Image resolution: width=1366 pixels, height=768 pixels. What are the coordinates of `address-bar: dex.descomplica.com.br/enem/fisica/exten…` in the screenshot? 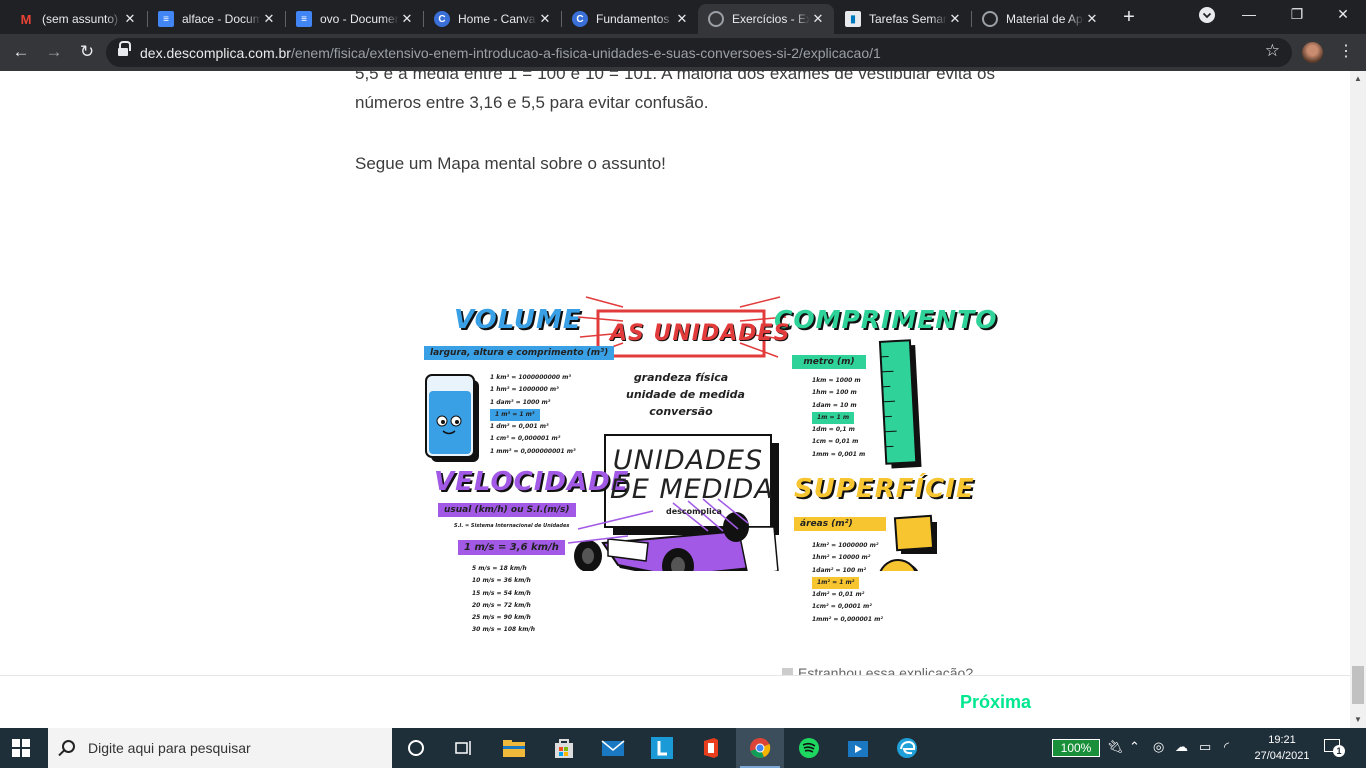 It's located at (699, 52).